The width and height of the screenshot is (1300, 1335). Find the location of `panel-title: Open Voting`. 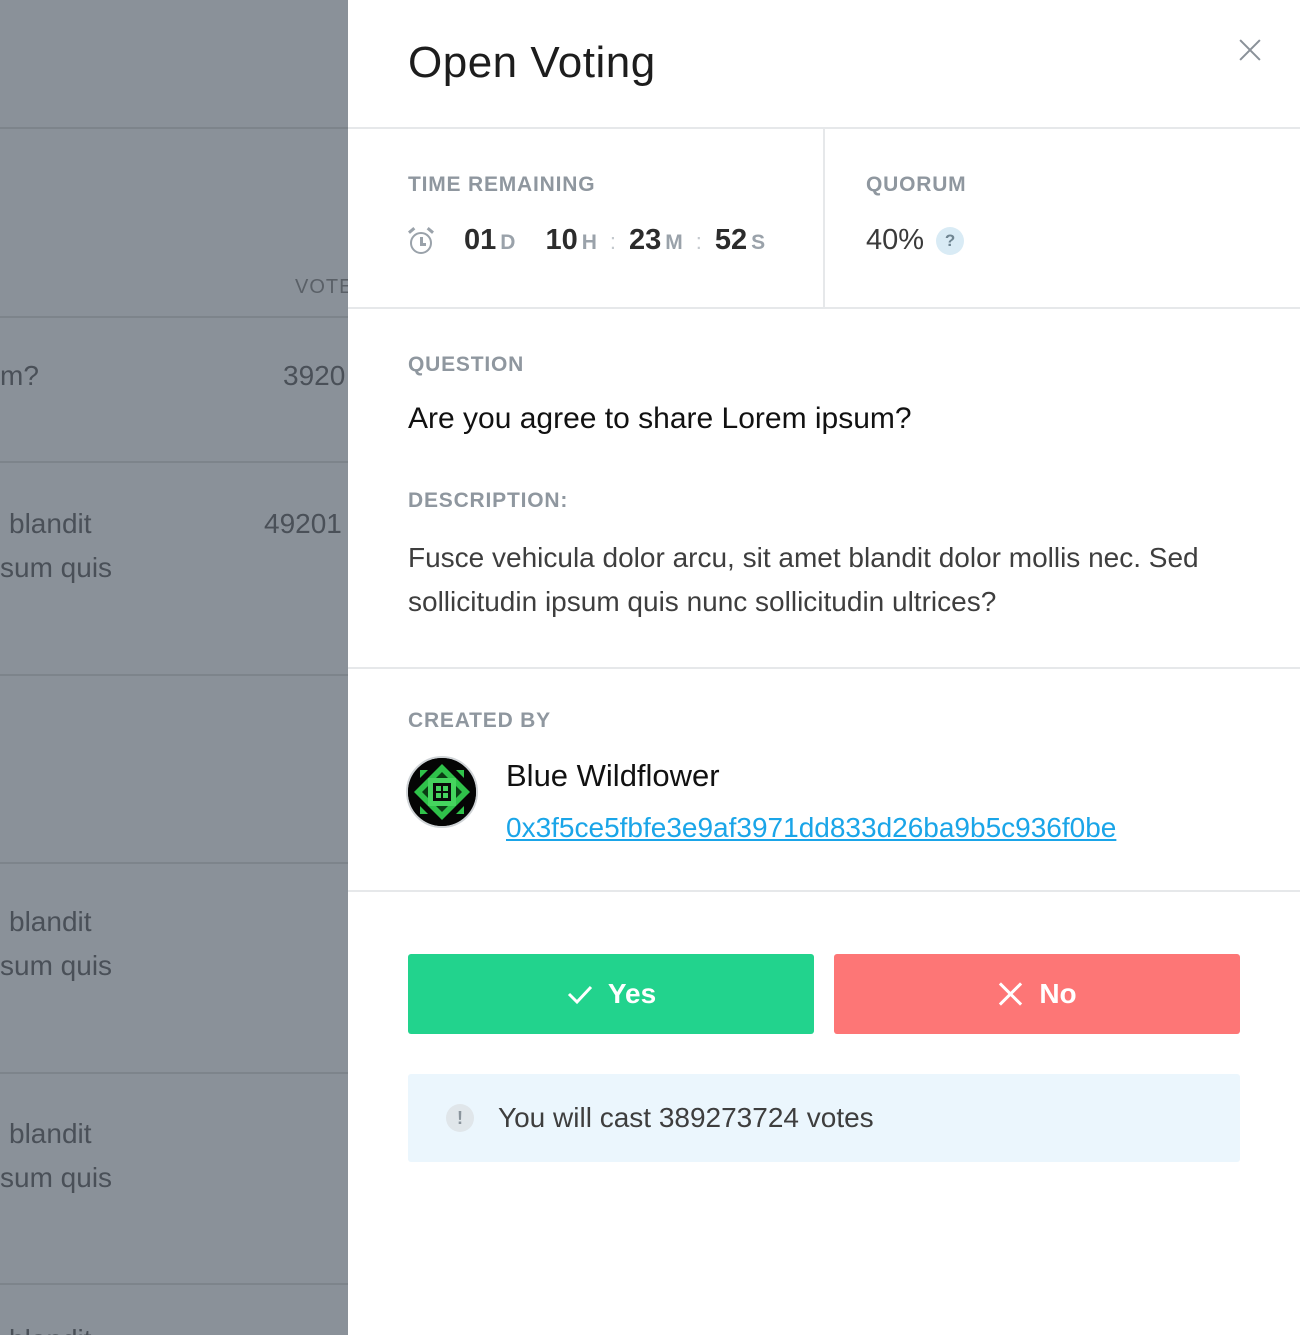

panel-title: Open Voting is located at coordinates (532, 62).